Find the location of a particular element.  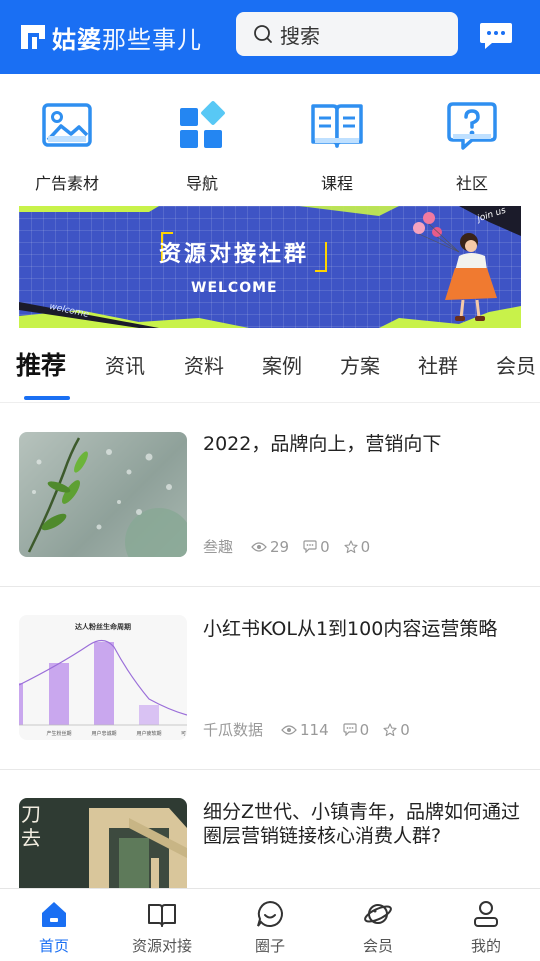

quick-link-nav: 导航 is located at coordinates (202, 143).